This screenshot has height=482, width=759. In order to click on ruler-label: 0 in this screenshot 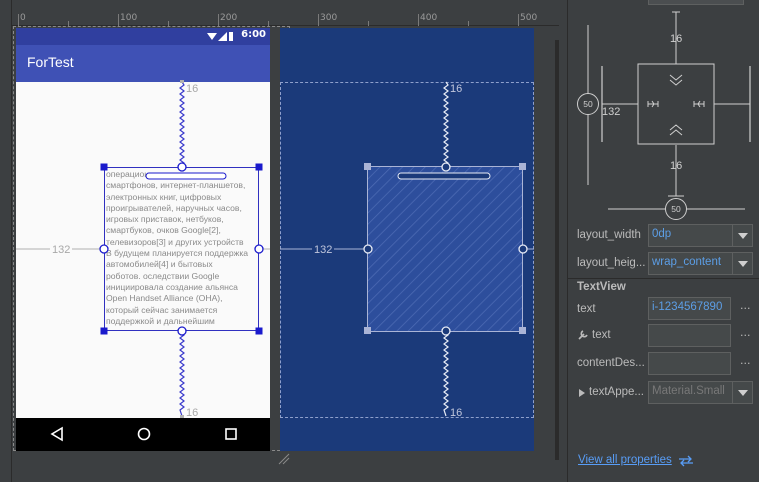, I will do `click(23, 18)`.